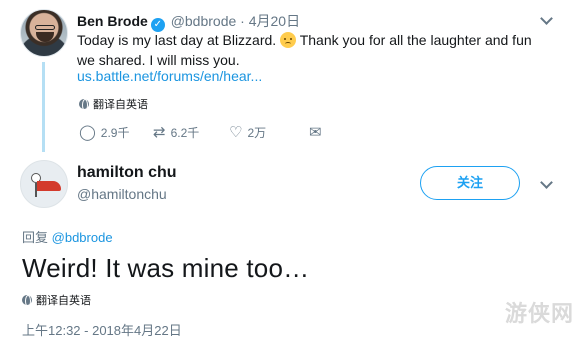  Describe the element at coordinates (236, 132) in the screenshot. I see `heart-icon: ♡` at that location.